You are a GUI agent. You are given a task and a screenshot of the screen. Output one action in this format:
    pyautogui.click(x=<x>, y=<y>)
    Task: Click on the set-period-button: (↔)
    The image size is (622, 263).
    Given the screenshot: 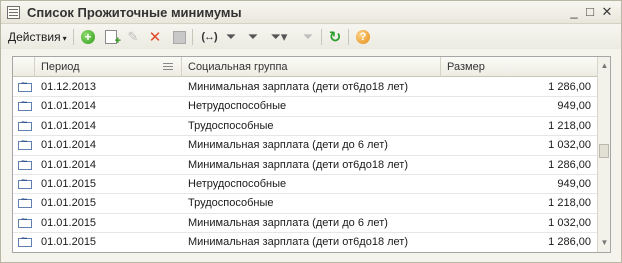 What is the action you would take?
    pyautogui.click(x=209, y=37)
    